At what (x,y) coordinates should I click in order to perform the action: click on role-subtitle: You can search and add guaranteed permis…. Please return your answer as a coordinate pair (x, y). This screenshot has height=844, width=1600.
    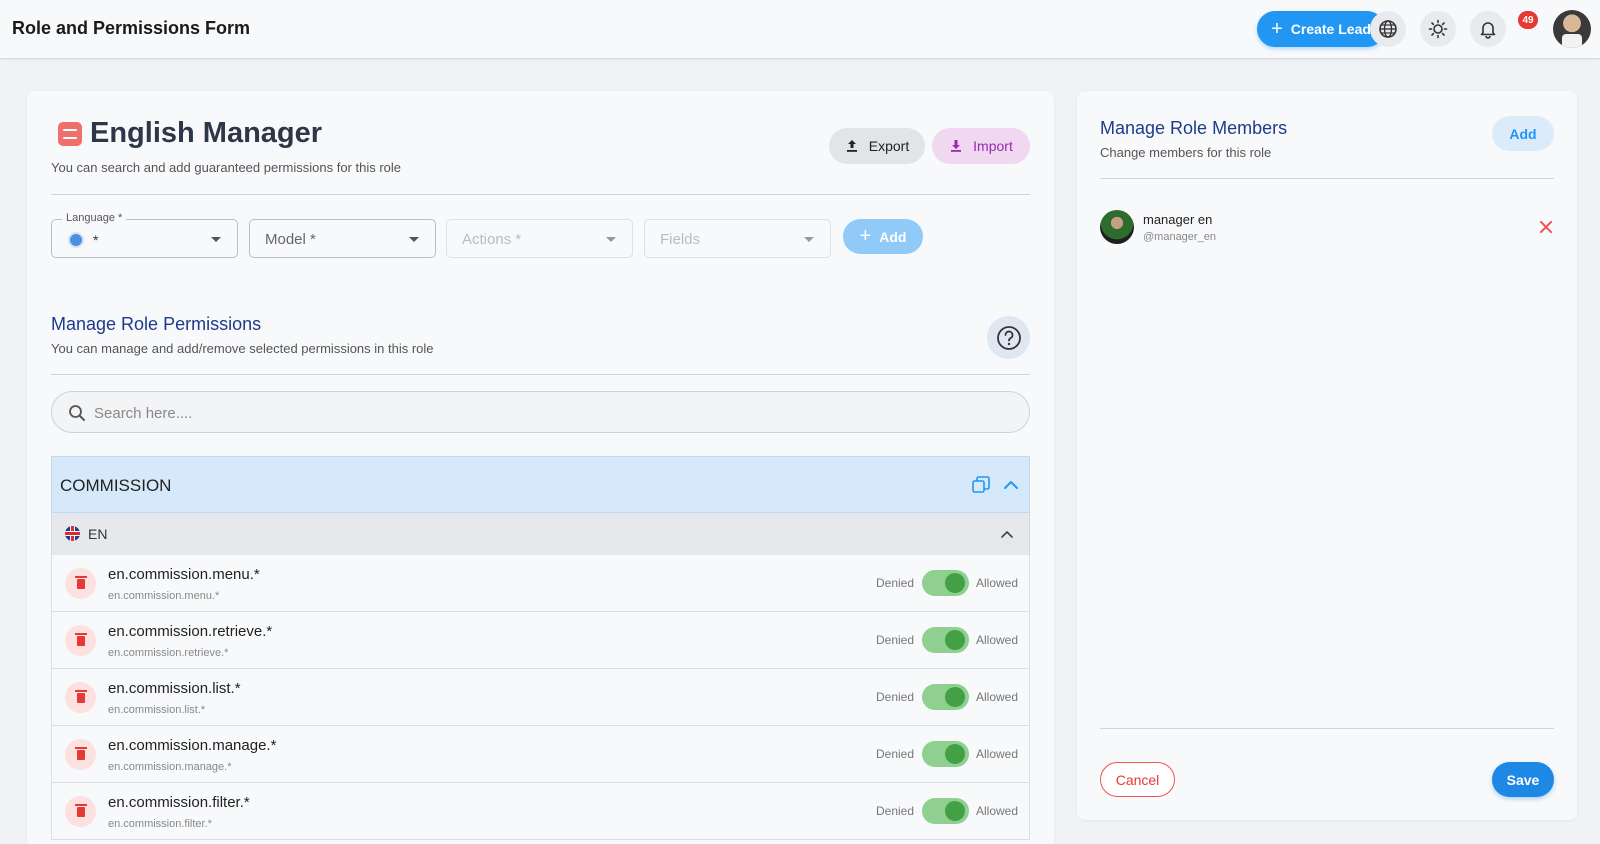
    Looking at the image, I should click on (226, 167).